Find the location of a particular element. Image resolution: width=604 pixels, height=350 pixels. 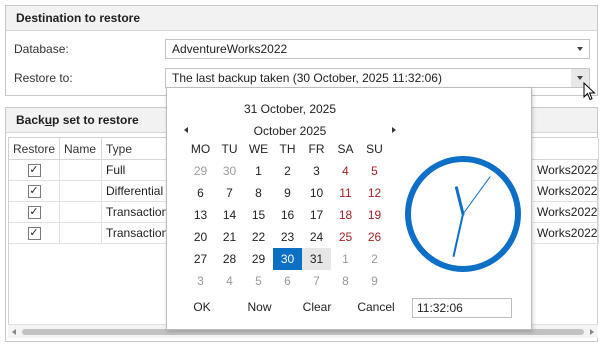

calendar-day: 21 is located at coordinates (229, 237).